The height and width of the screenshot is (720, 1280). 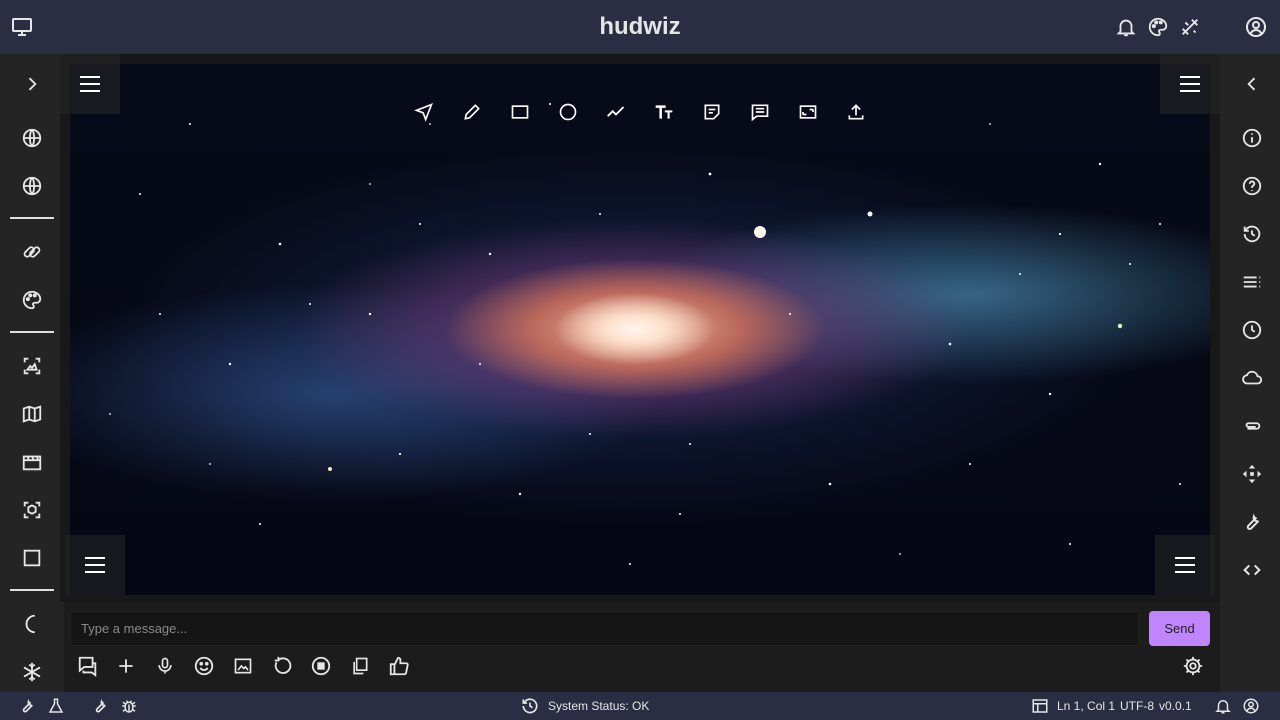 I want to click on help-icon, so click(x=1252, y=186).